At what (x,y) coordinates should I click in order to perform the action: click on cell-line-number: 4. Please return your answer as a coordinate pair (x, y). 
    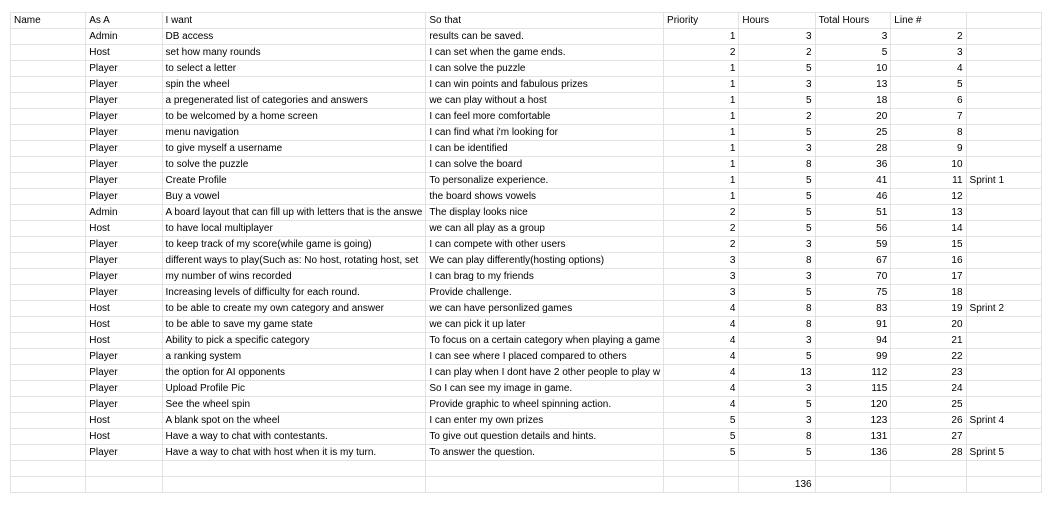
    Looking at the image, I should click on (928, 68).